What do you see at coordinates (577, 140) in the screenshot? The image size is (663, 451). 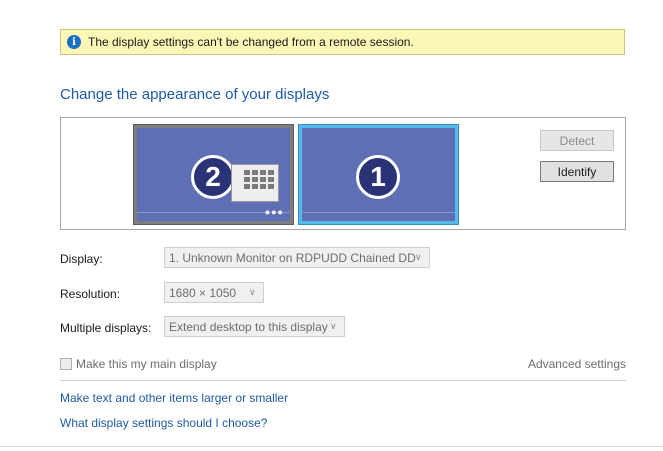 I see `detect-button: Detect` at bounding box center [577, 140].